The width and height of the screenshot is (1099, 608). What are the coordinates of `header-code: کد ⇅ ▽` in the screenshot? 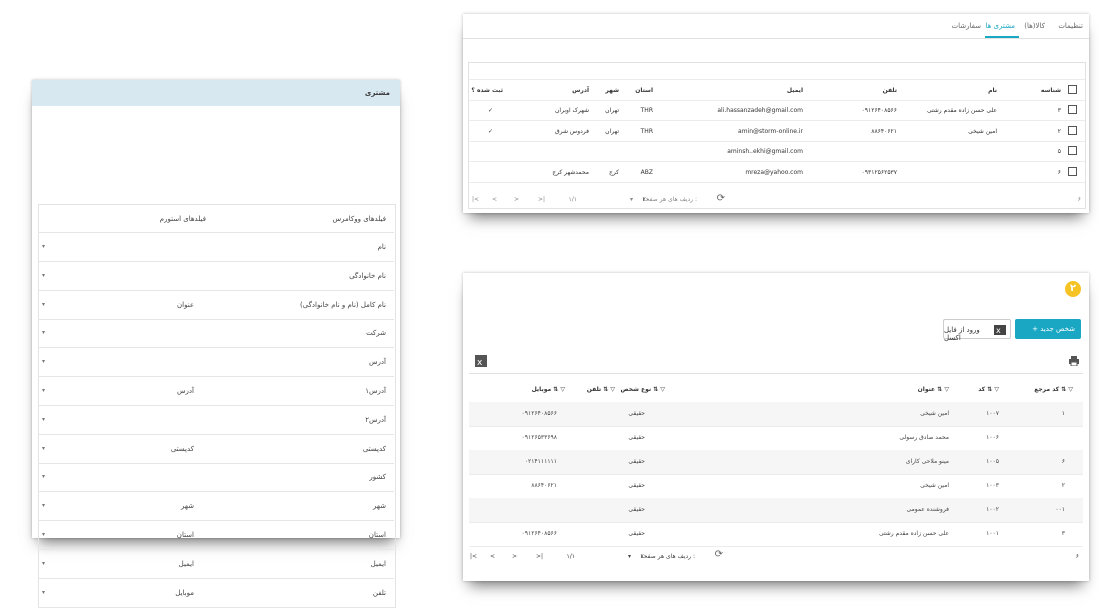 It's located at (988, 389).